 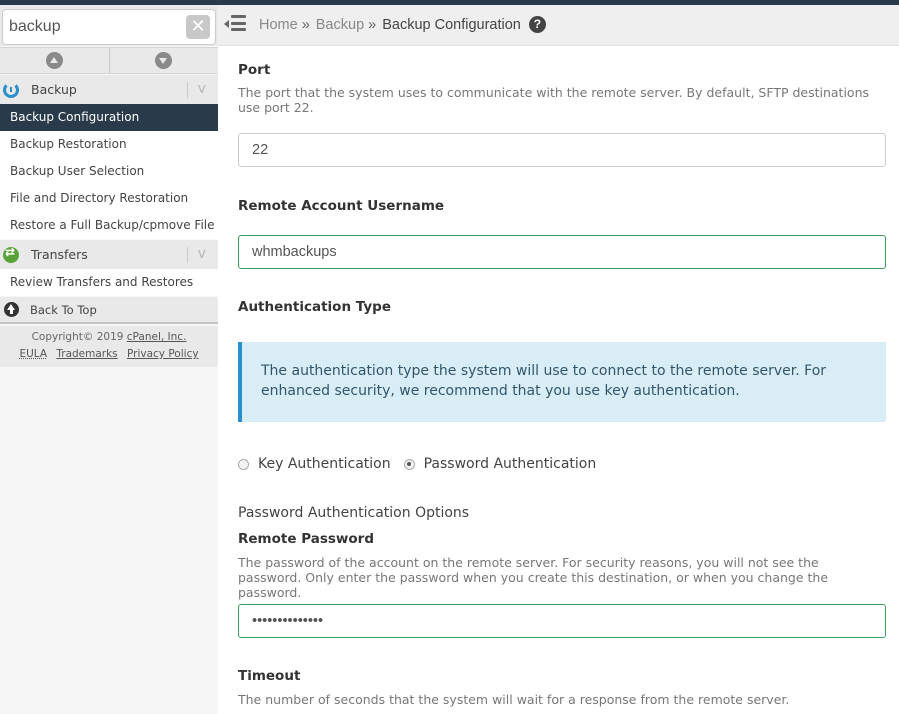 I want to click on password-input, so click(x=562, y=621).